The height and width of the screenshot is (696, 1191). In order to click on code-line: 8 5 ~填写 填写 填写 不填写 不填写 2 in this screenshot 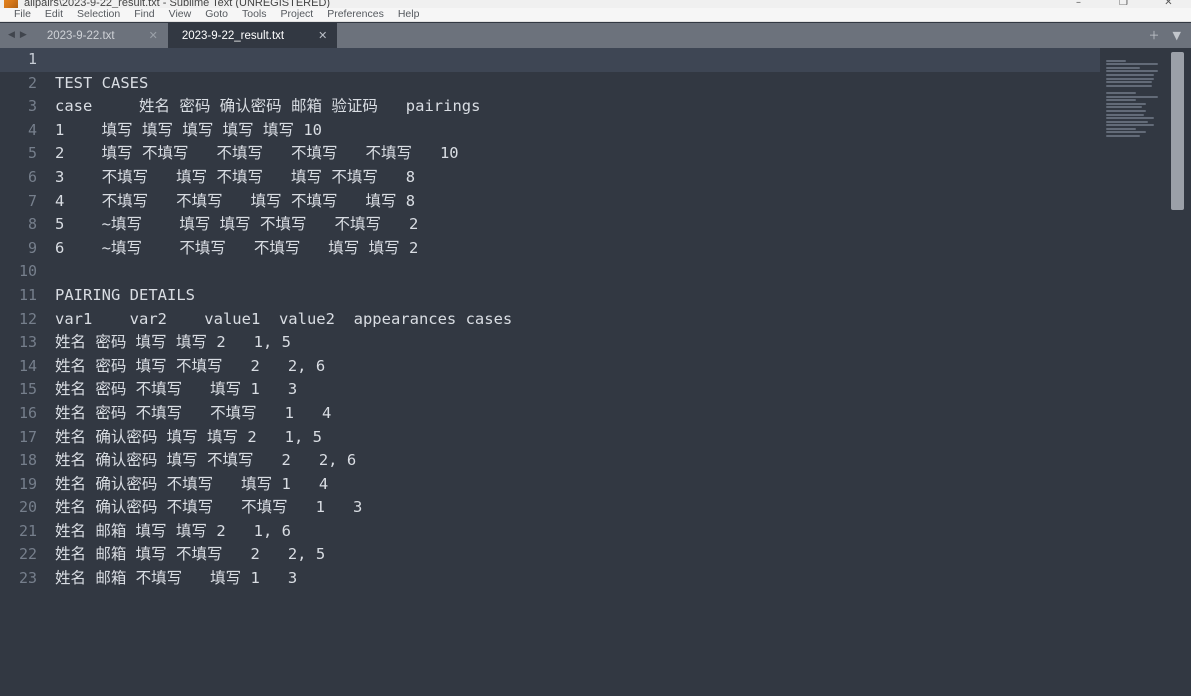, I will do `click(550, 225)`.